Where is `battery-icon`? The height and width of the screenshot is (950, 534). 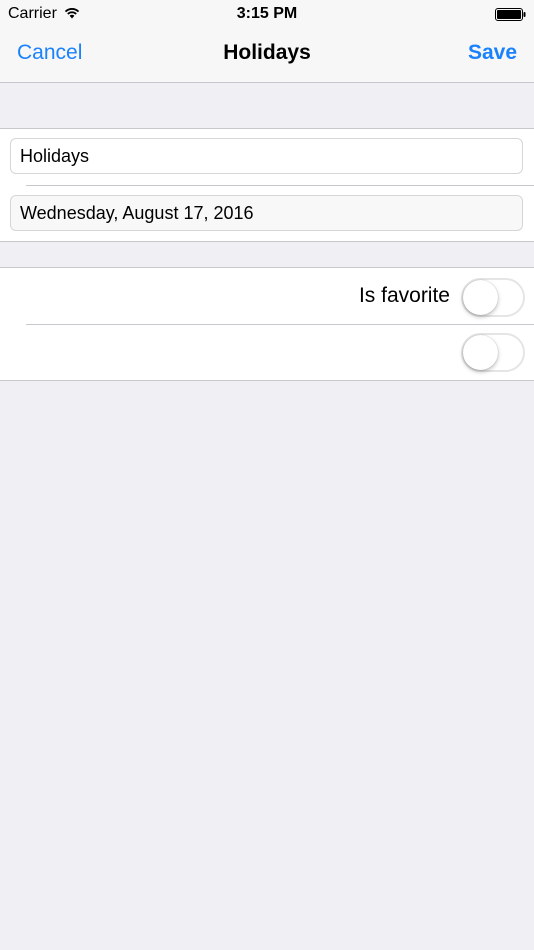
battery-icon is located at coordinates (510, 17).